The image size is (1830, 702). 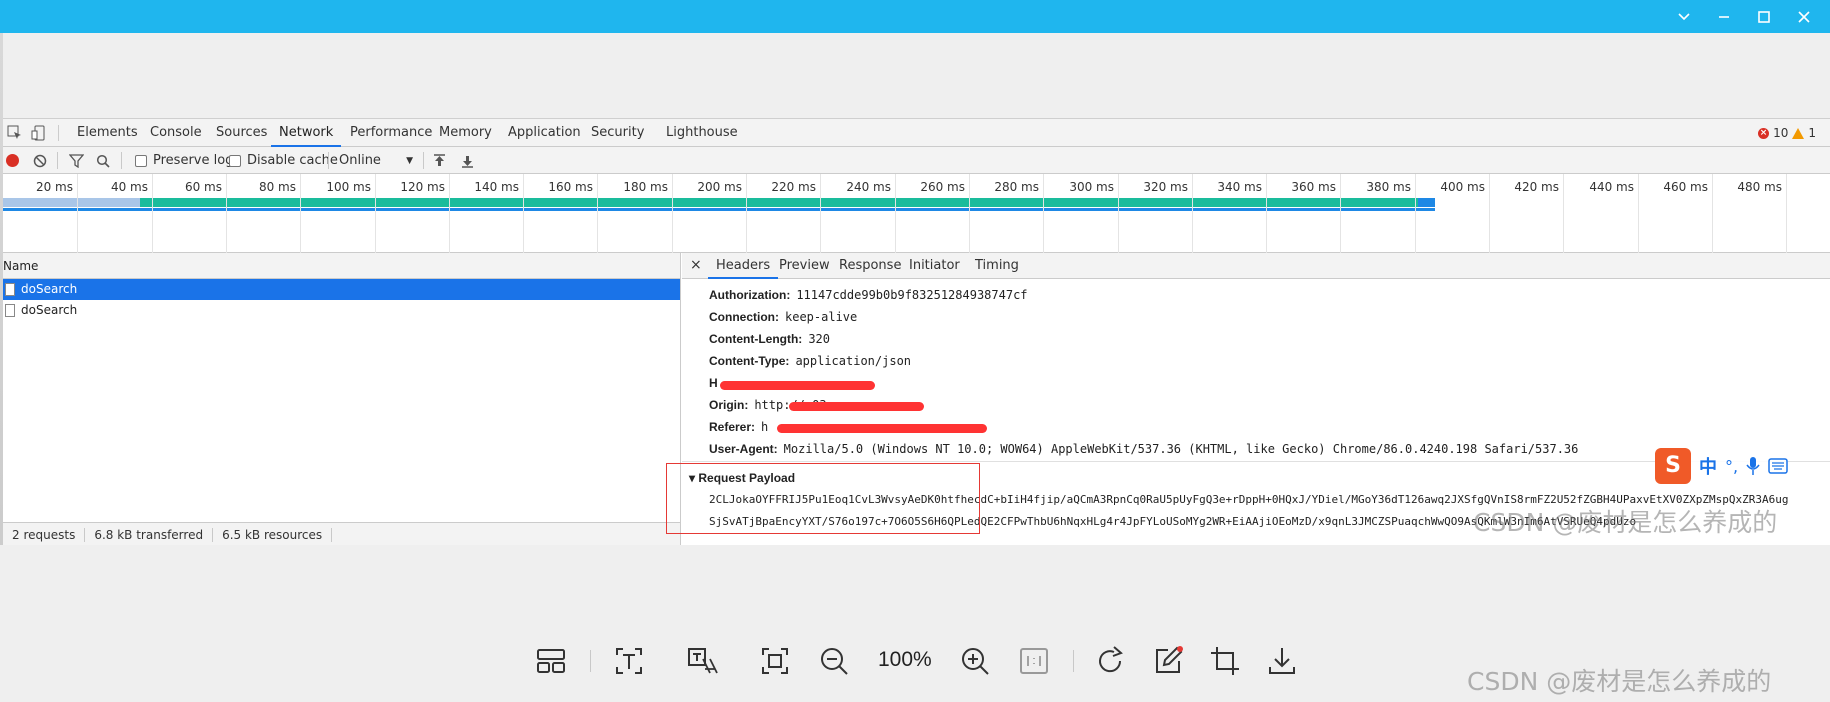 I want to click on export-har-icon, so click(x=467, y=160).